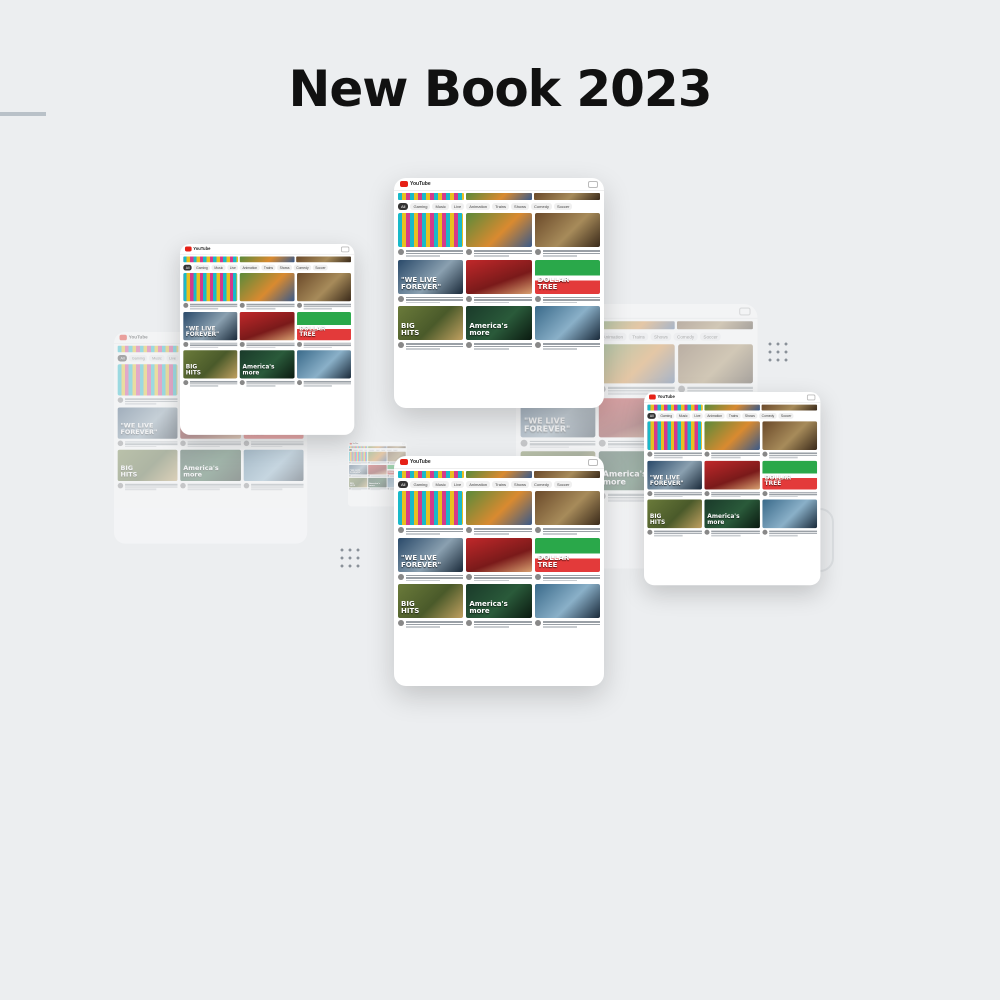  What do you see at coordinates (499, 323) in the screenshot?
I see `video-thumbnail: America's more` at bounding box center [499, 323].